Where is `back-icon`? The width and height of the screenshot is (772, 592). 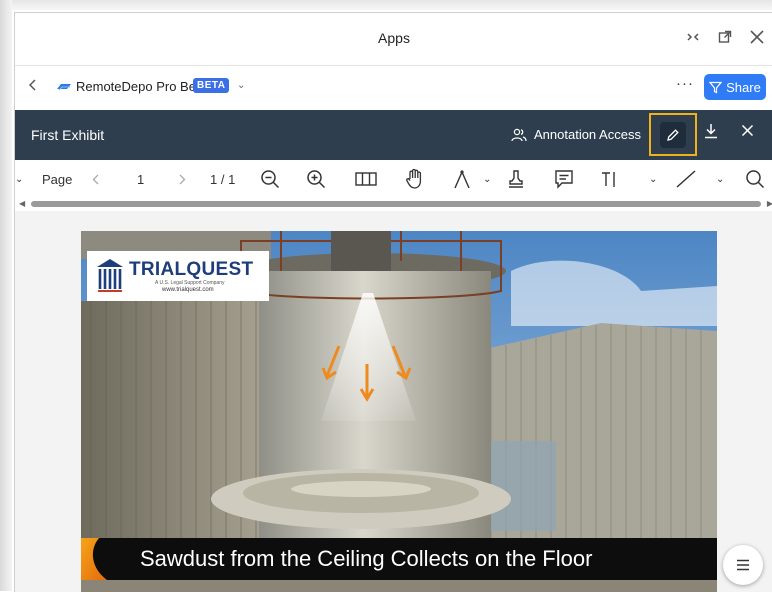
back-icon is located at coordinates (32, 86).